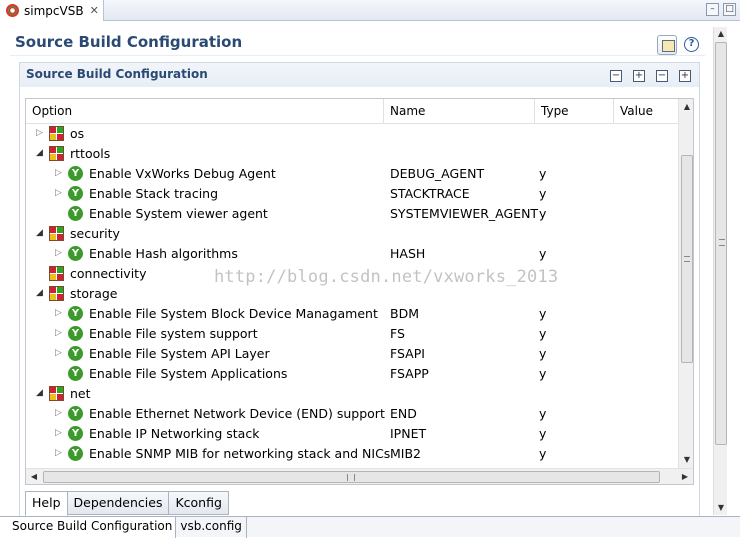 This screenshot has height=538, width=740. Describe the element at coordinates (662, 76) in the screenshot. I see `collapse-icon: −` at that location.